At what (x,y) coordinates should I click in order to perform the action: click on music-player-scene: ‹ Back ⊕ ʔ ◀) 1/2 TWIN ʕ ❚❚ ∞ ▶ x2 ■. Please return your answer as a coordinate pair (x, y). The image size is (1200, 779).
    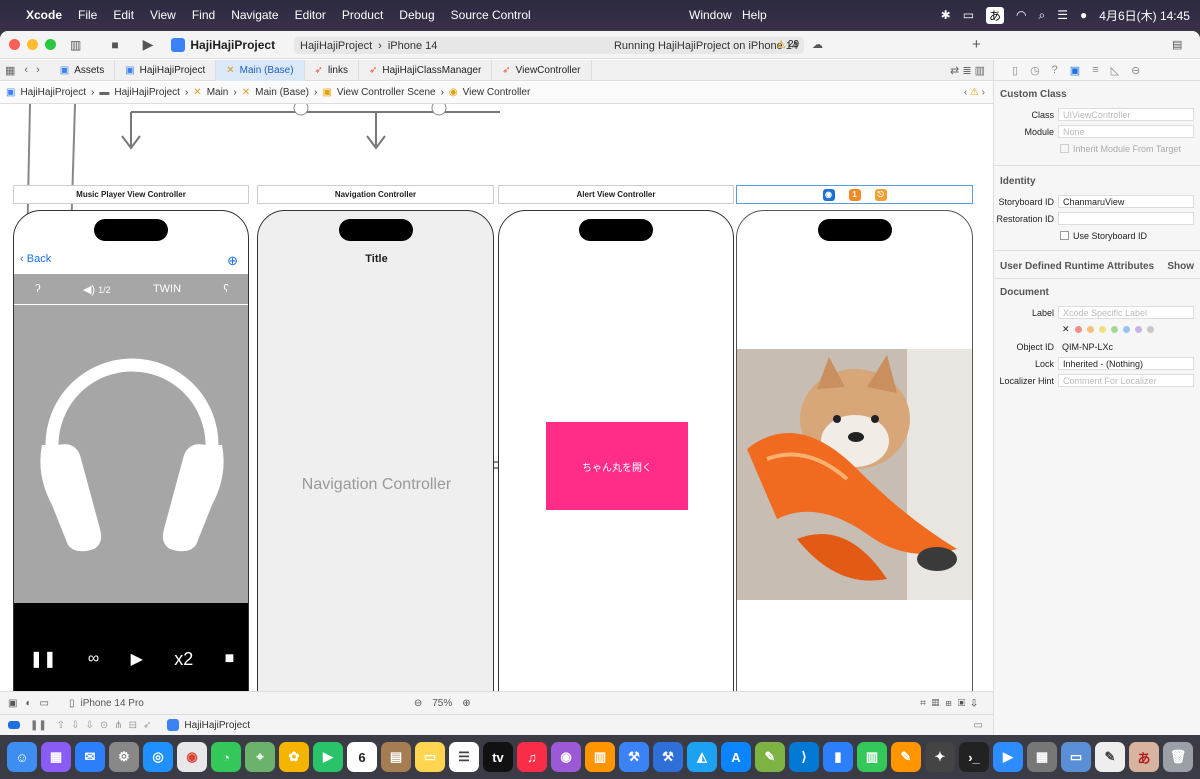
    Looking at the image, I should click on (131, 450).